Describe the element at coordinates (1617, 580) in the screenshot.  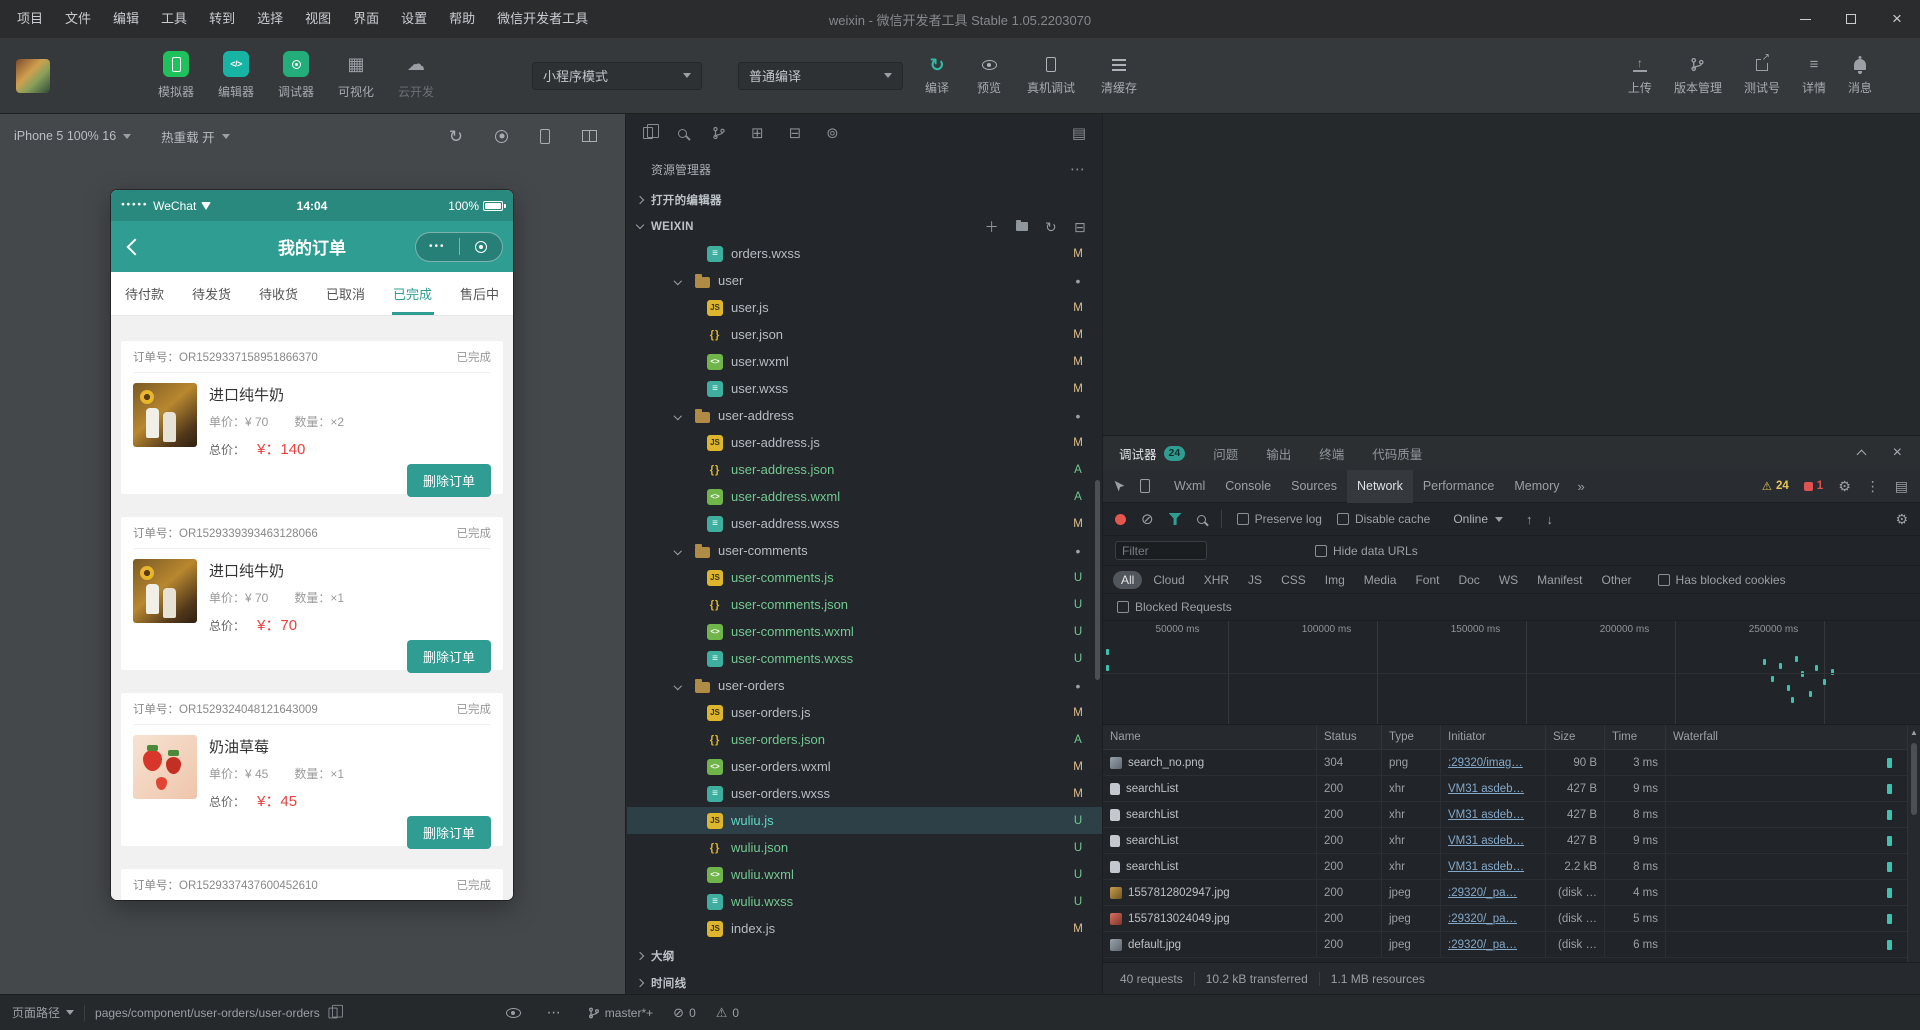
I see `type-filter-pill: Other` at that location.